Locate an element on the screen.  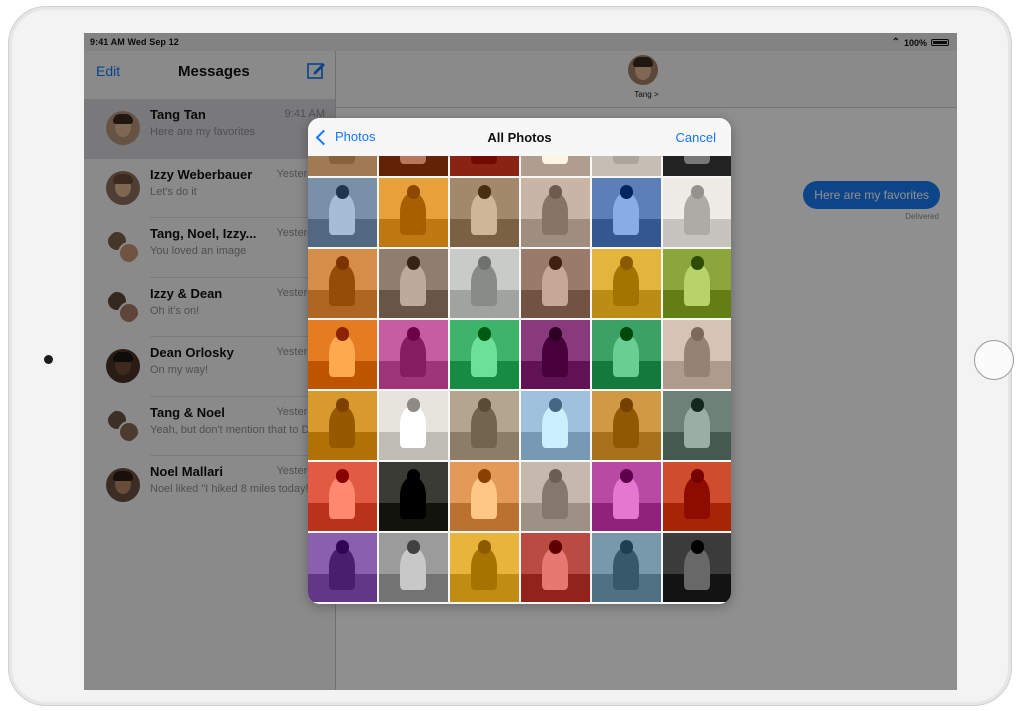
cancel-button: Cancel is located at coordinates (696, 137).